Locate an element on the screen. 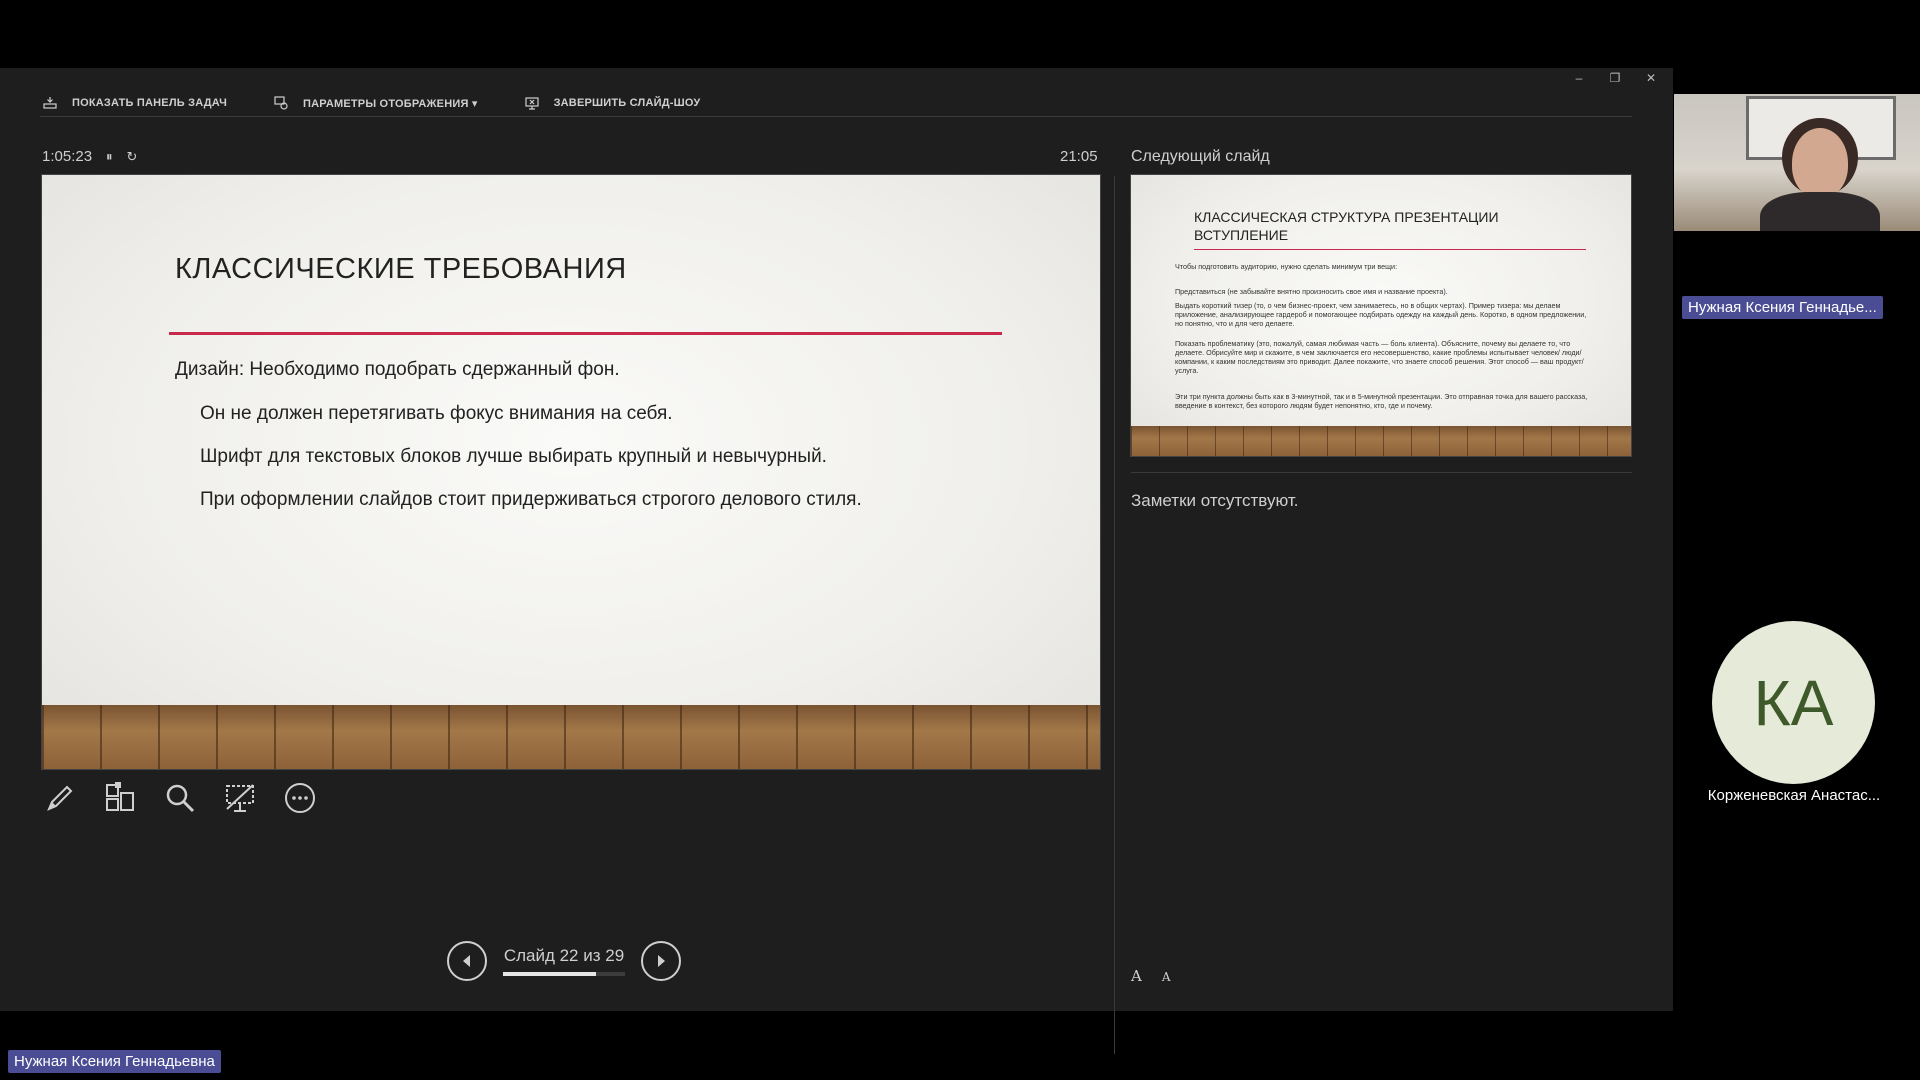  next-slide-title-line: ВСТУПЛЕНИЕ is located at coordinates (1241, 235).